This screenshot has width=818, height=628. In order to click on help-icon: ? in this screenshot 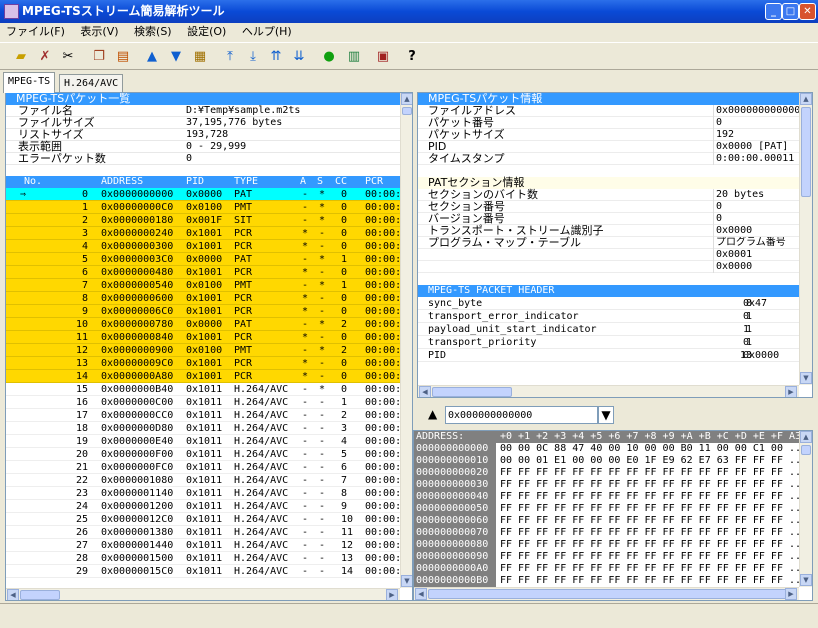, I will do `click(412, 57)`.